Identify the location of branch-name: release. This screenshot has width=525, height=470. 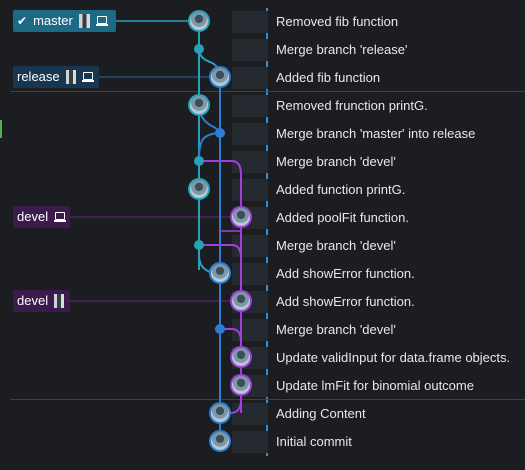
(38, 76).